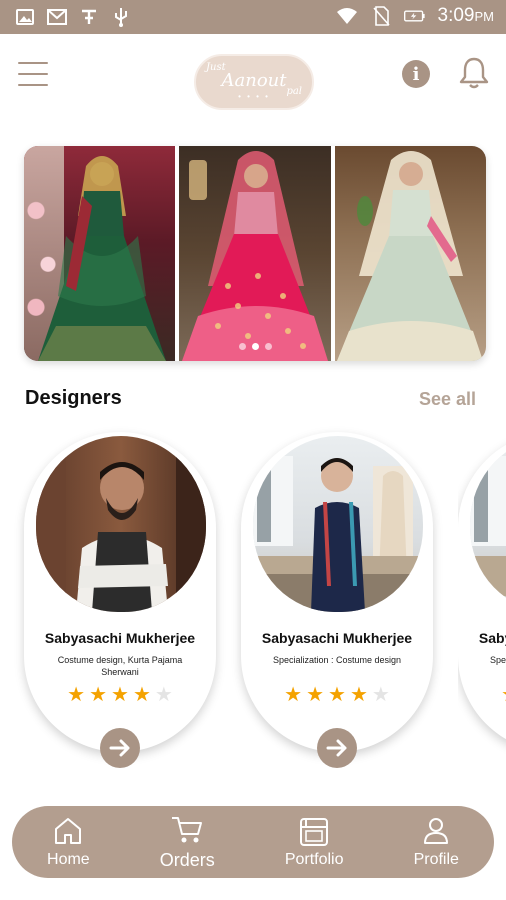 Image resolution: width=506 pixels, height=900 pixels. What do you see at coordinates (253, 842) in the screenshot?
I see `bottom-navigation: Home Orders Portfolio Profile` at bounding box center [253, 842].